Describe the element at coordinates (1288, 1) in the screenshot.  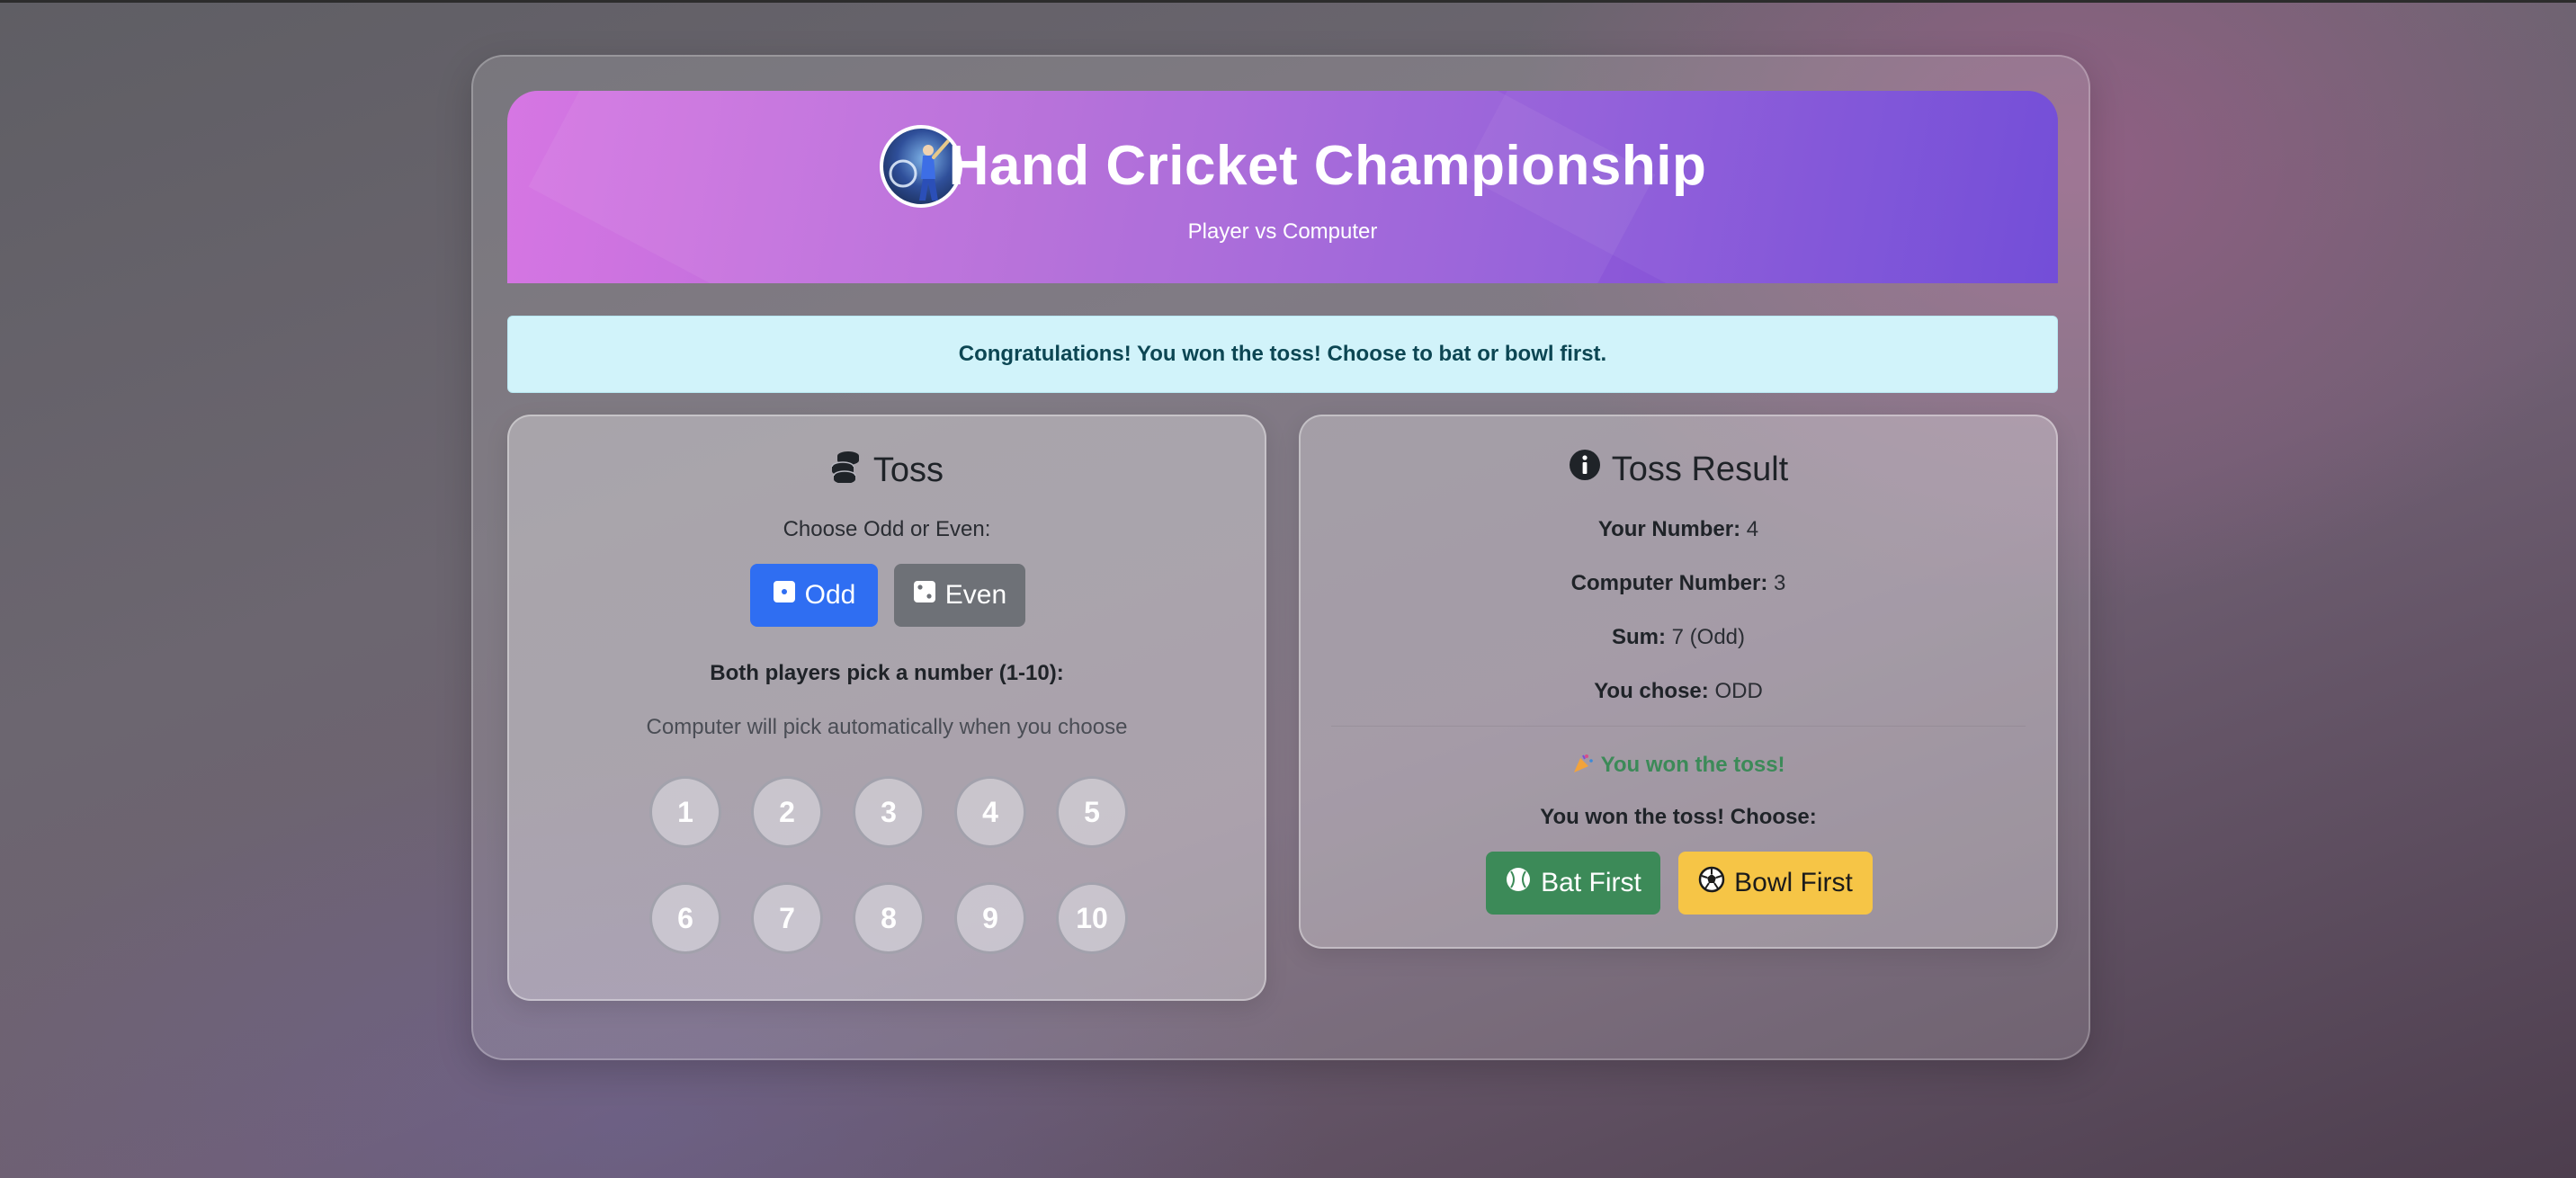
I see `window-top-edge` at that location.